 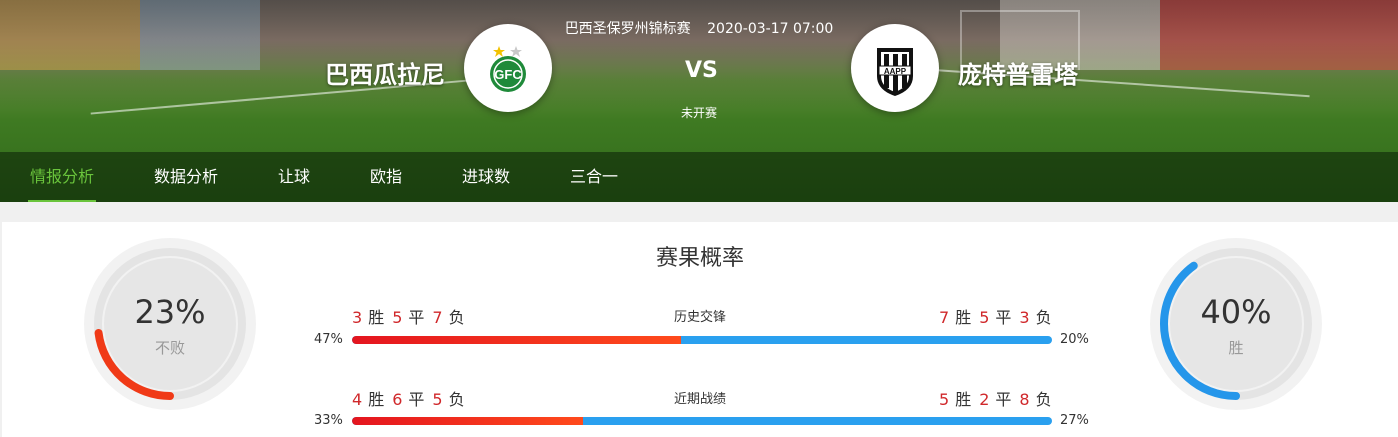 I want to click on away-h2h-draws: 5, so click(x=984, y=317).